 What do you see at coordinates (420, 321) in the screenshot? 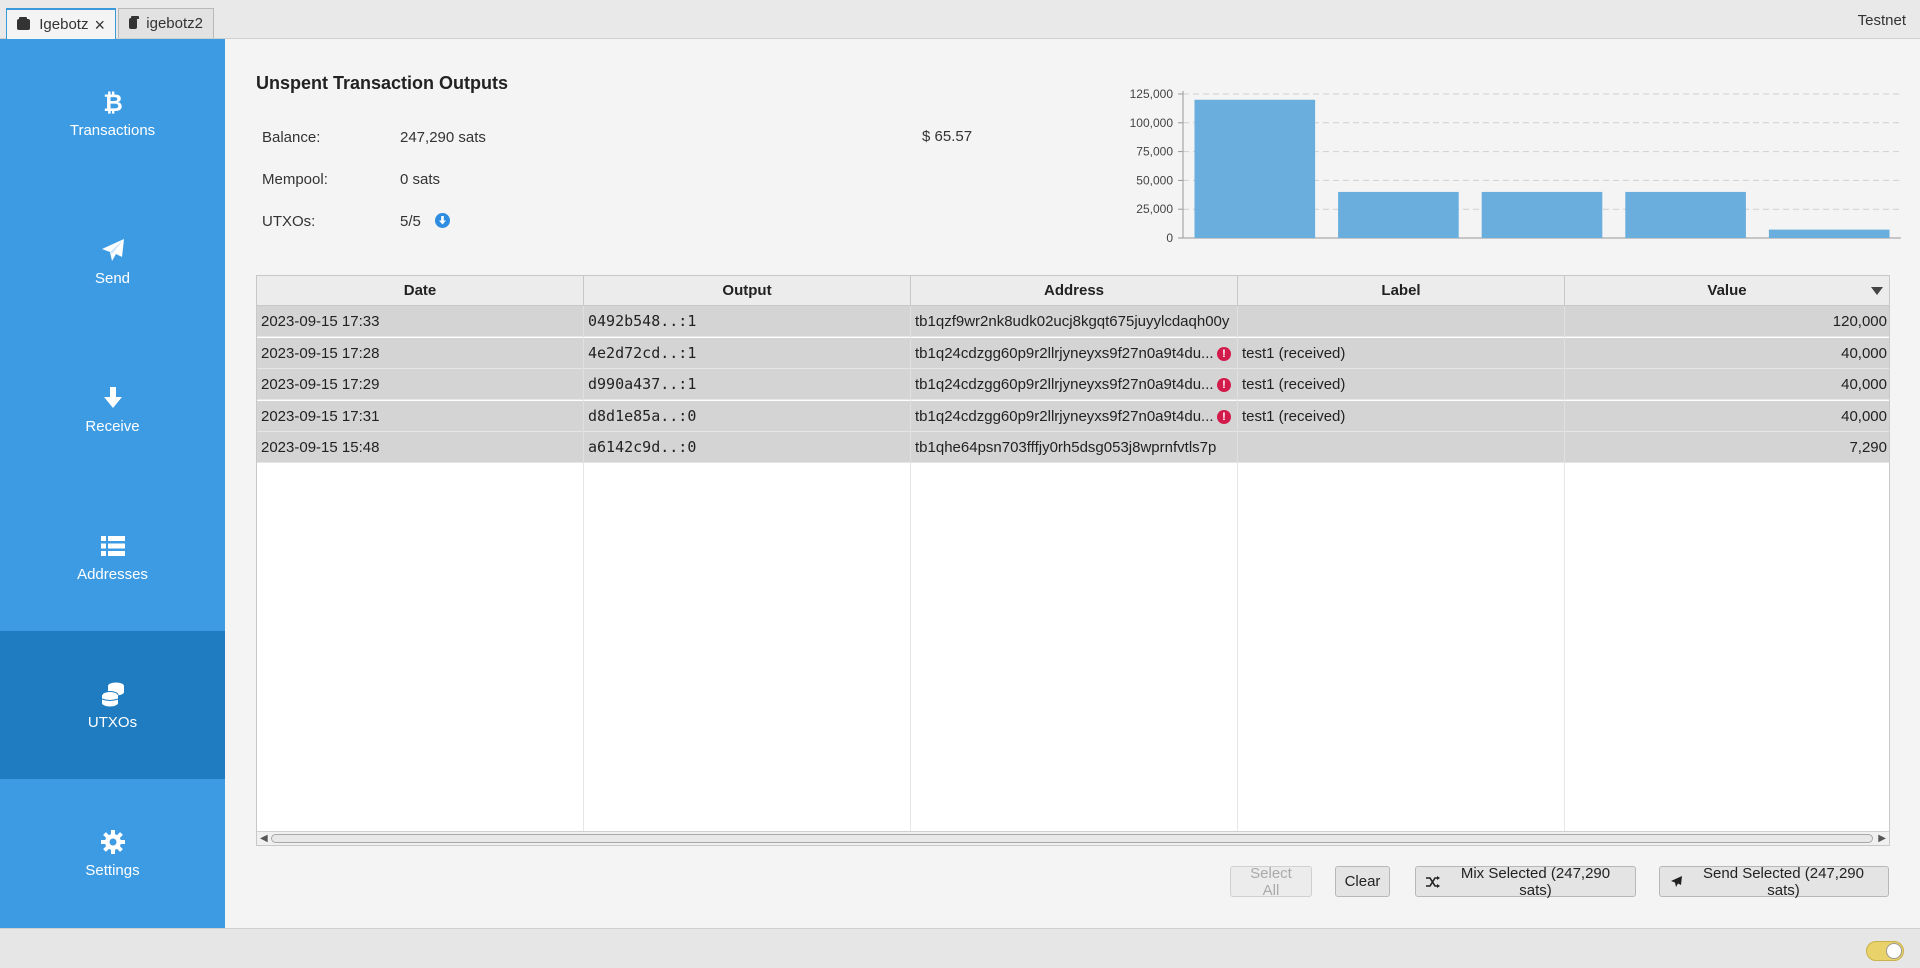
I see `cell-date: 2023-09-15 17:33` at bounding box center [420, 321].